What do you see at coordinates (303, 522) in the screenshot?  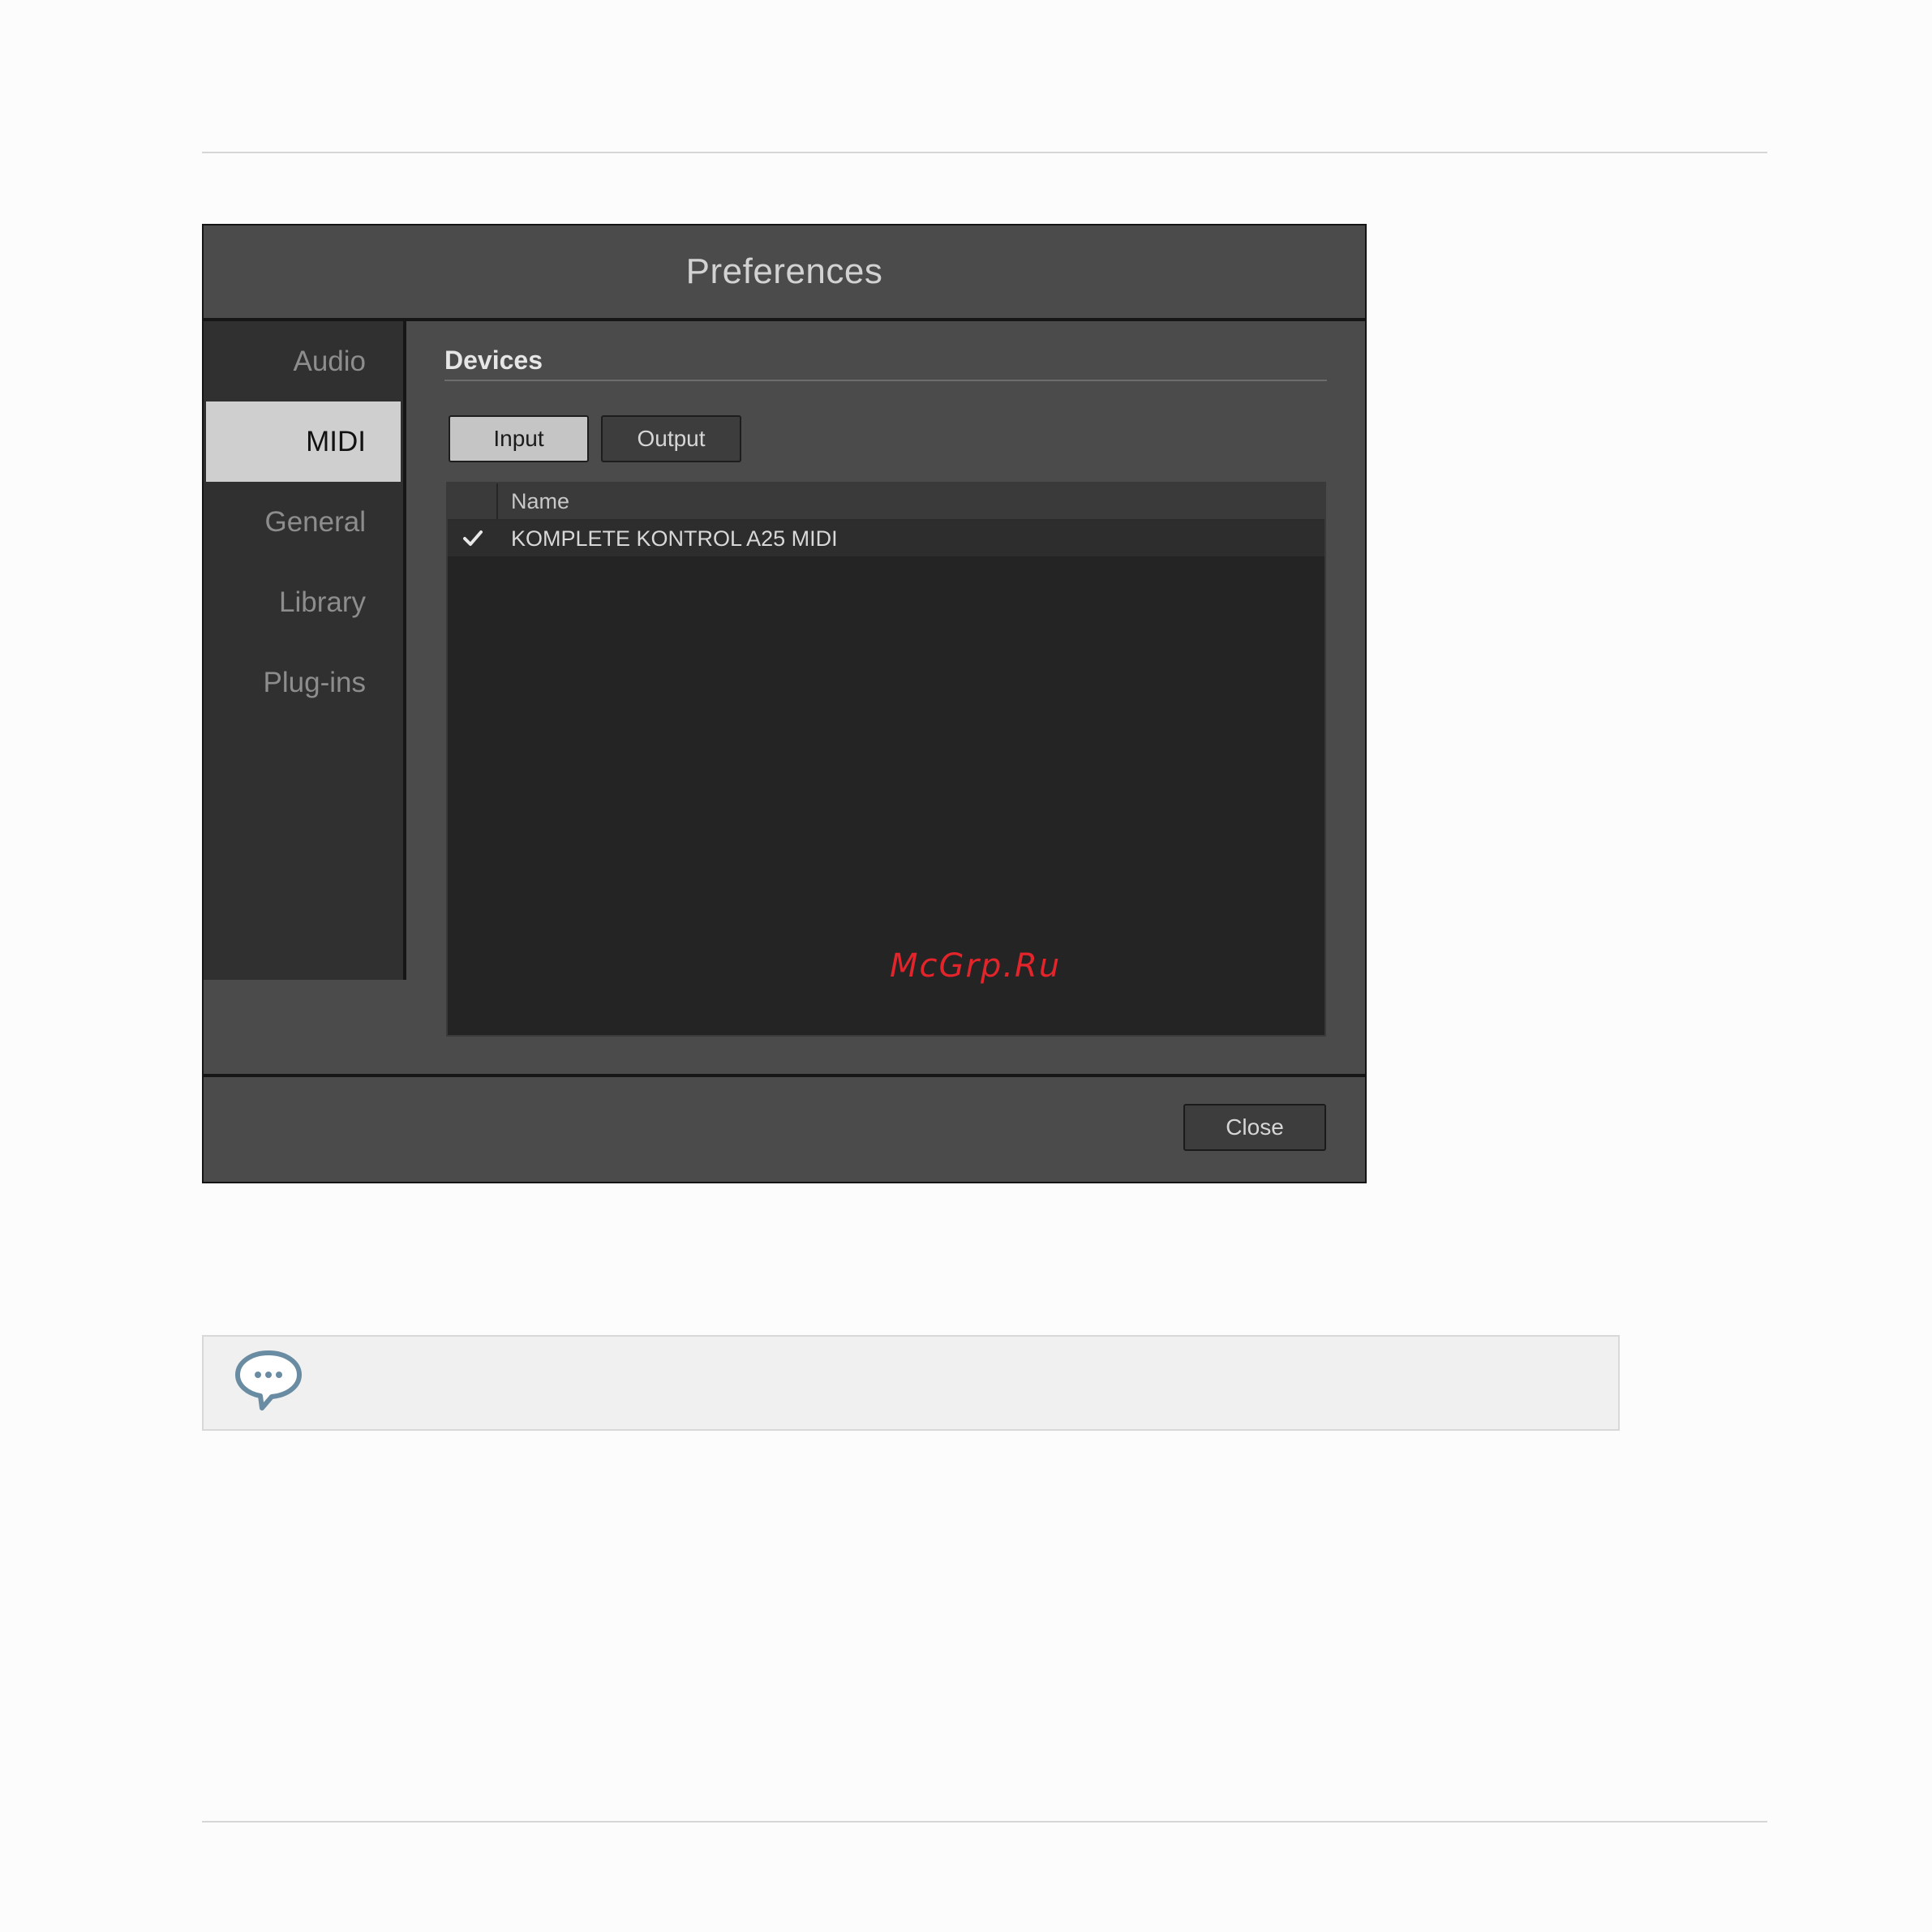 I see `sidebar-item-general: General` at bounding box center [303, 522].